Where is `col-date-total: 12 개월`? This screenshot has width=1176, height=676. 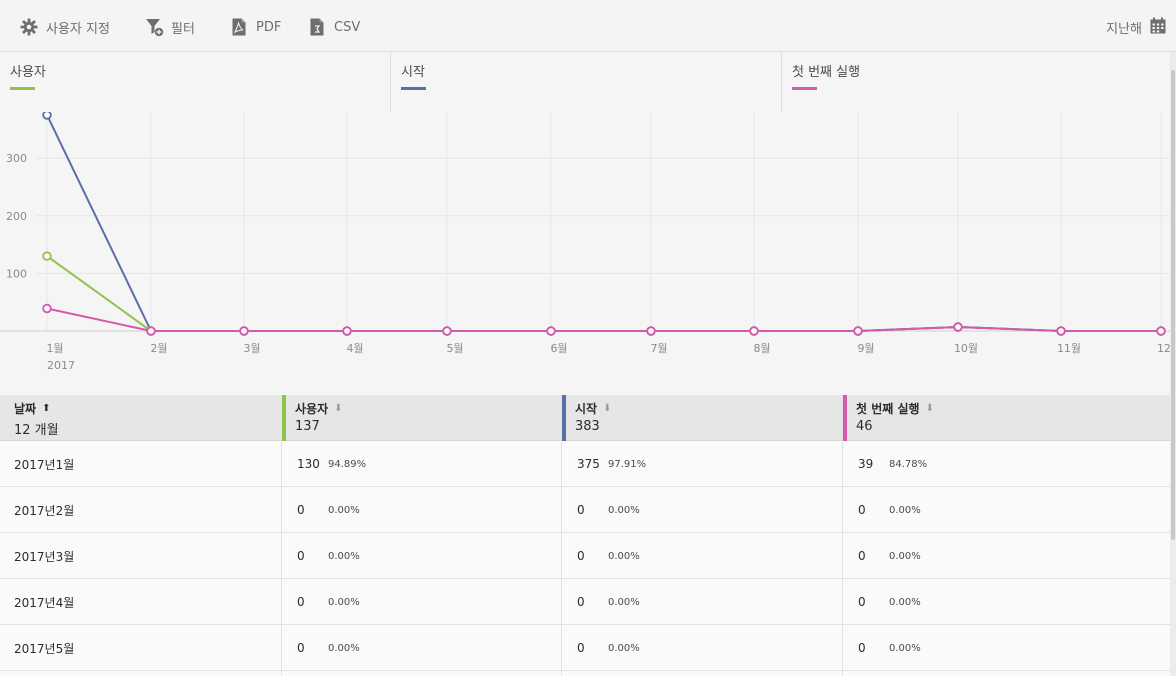
col-date-total: 12 개월 is located at coordinates (36, 430).